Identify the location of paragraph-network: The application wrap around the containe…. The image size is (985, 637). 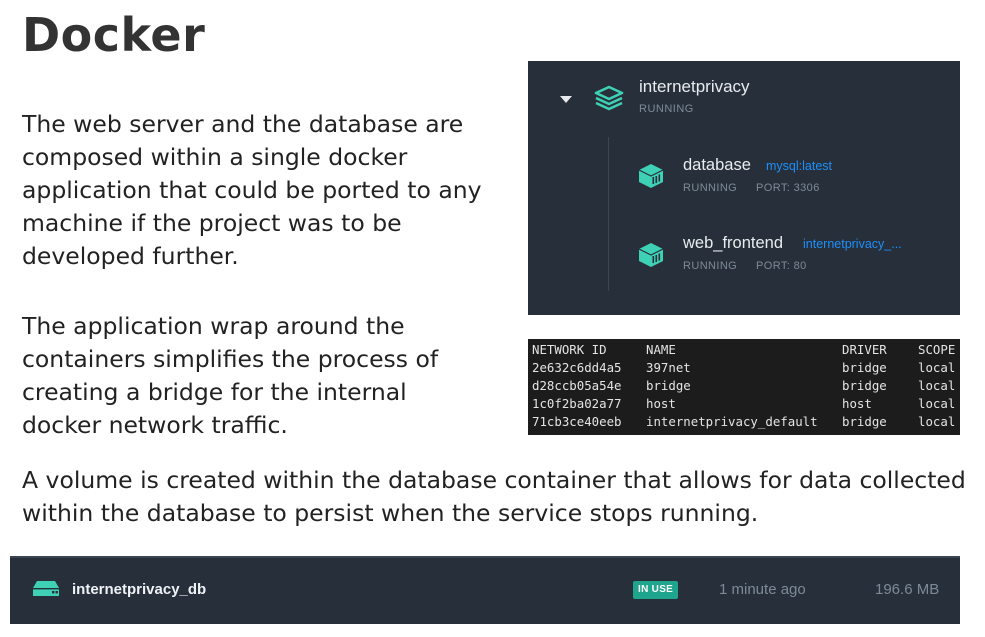
(230, 375).